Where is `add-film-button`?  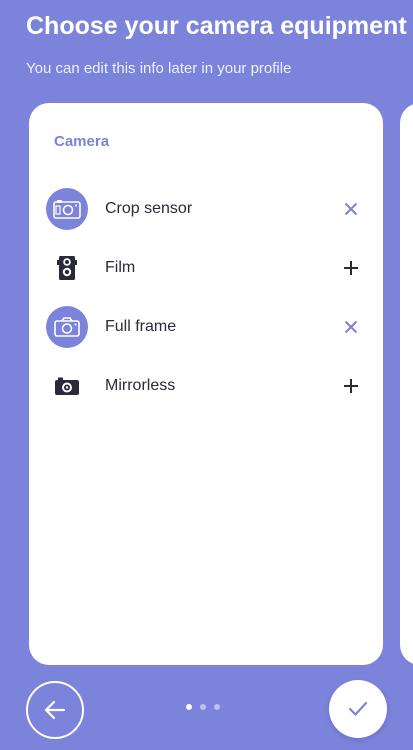
add-film-button is located at coordinates (351, 268).